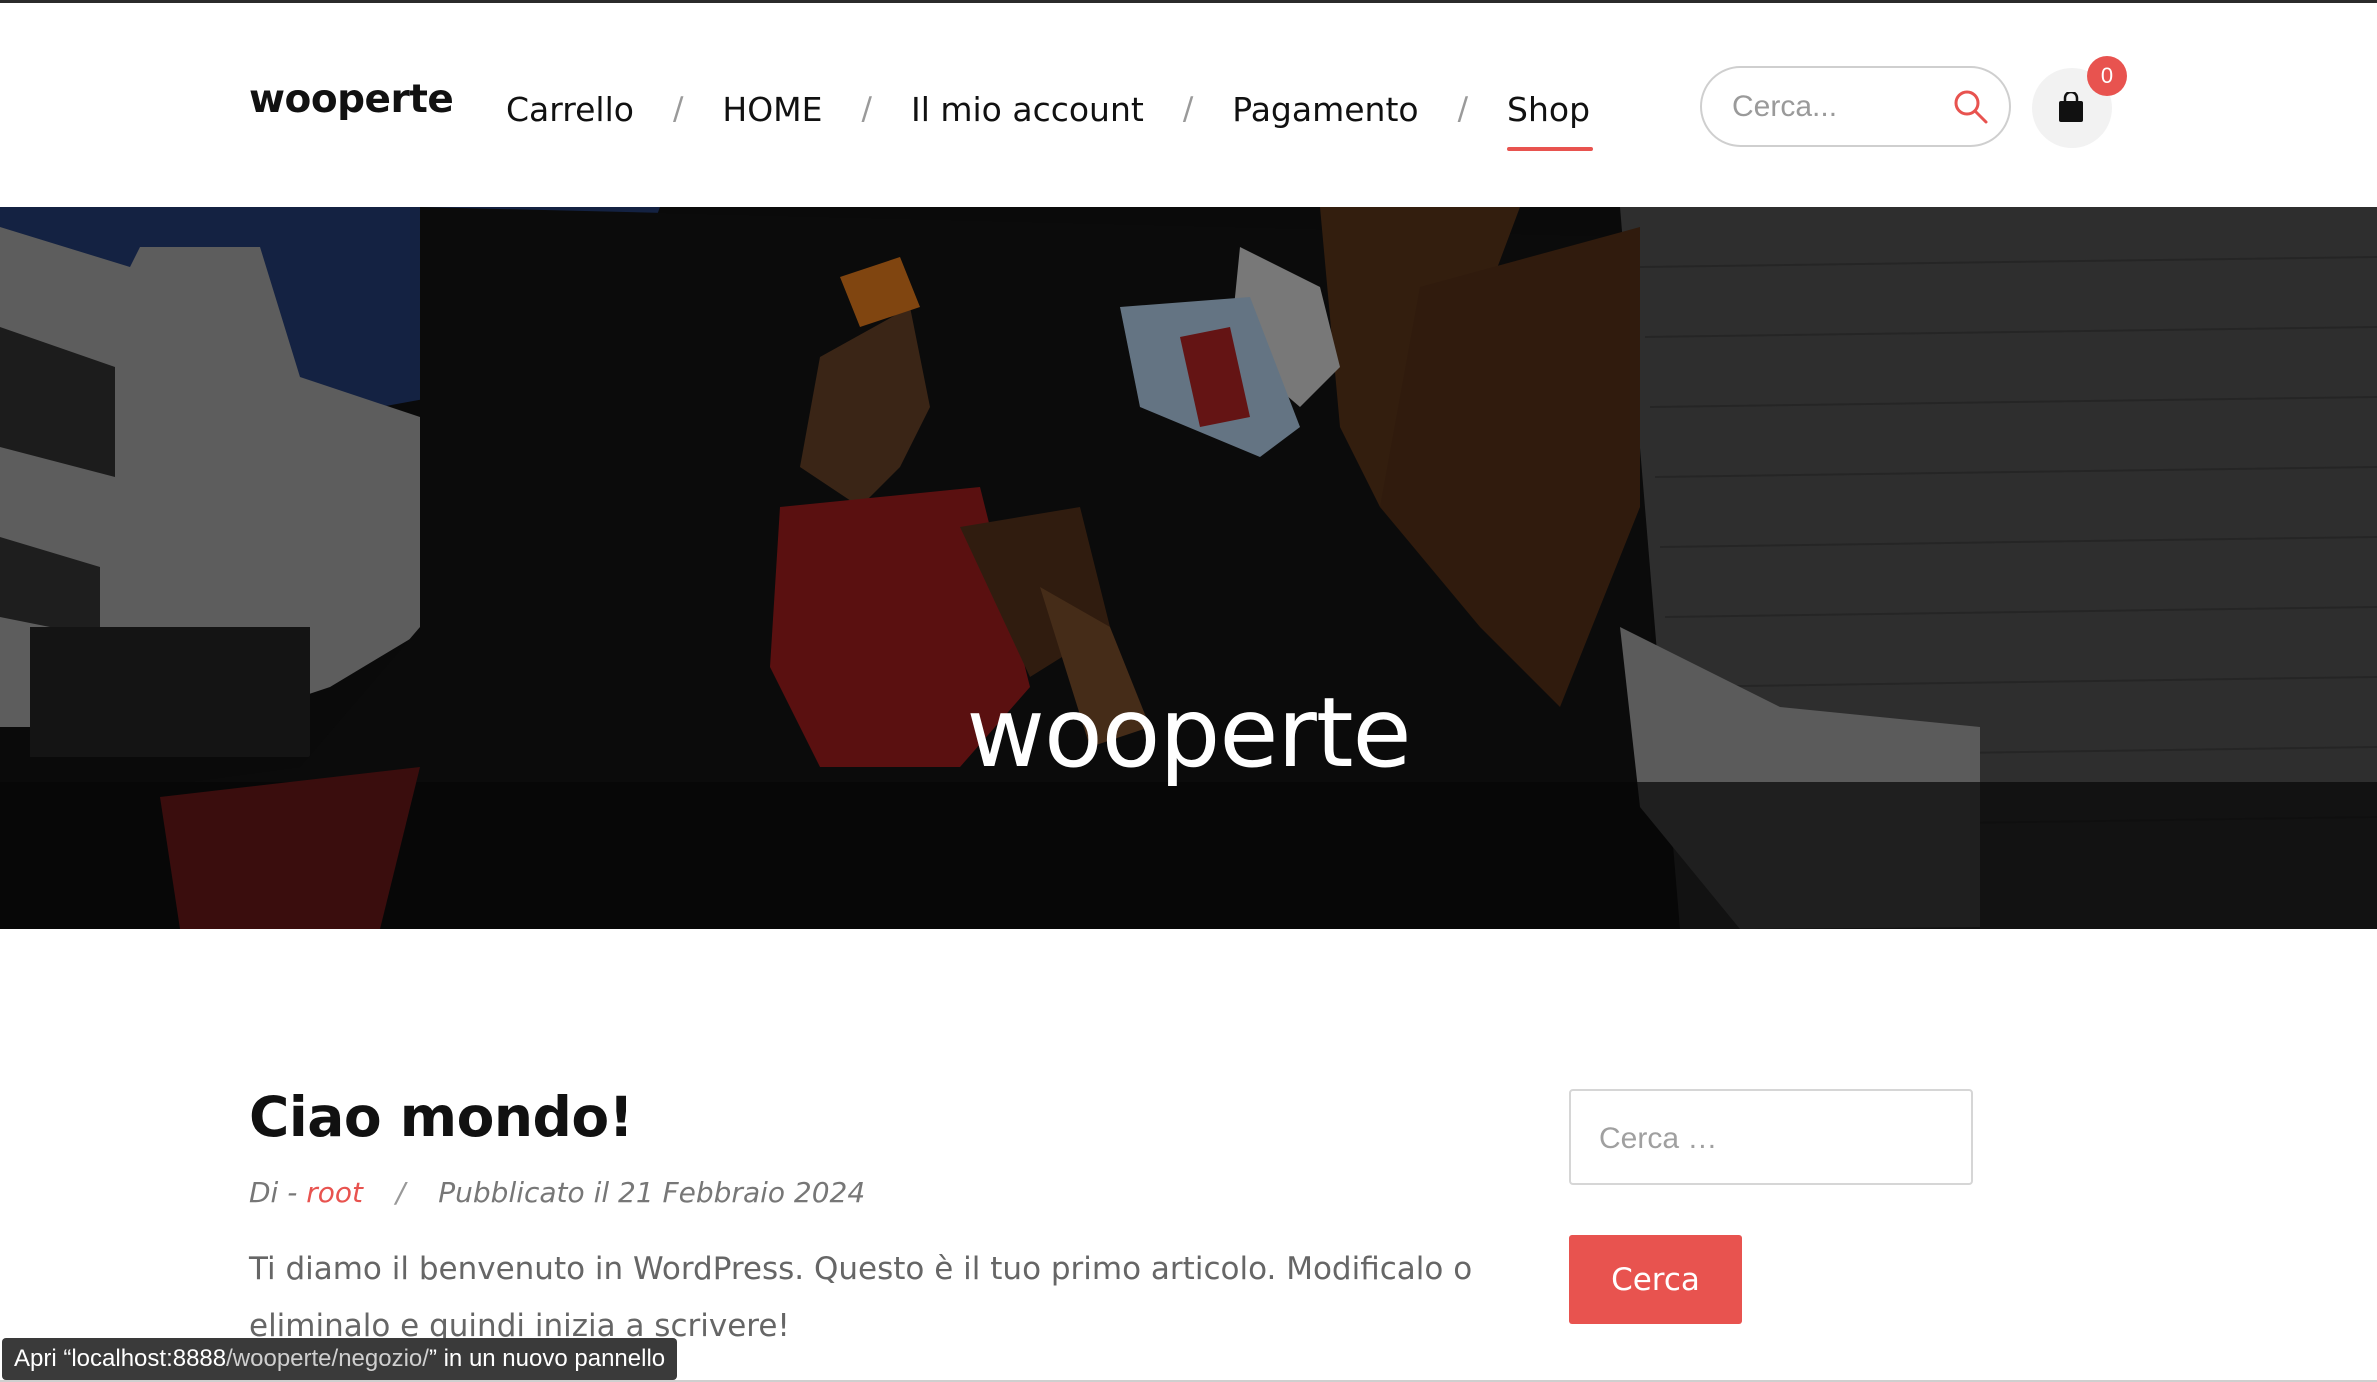 The image size is (2377, 1382). What do you see at coordinates (120, 1358) in the screenshot?
I see `status-bar-prefix: Apri “localhost:8888` at bounding box center [120, 1358].